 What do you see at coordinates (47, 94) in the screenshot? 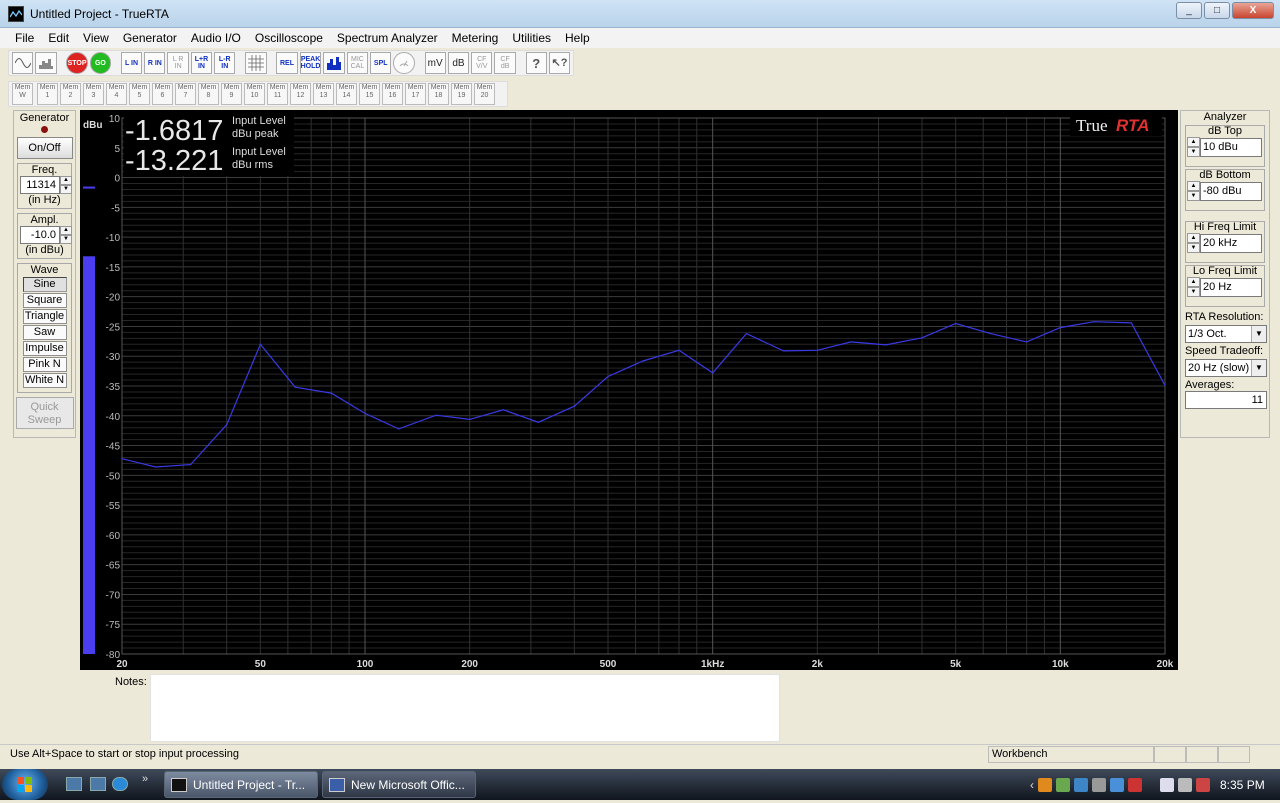
I see `mem-button-1: Mem 1` at bounding box center [47, 94].